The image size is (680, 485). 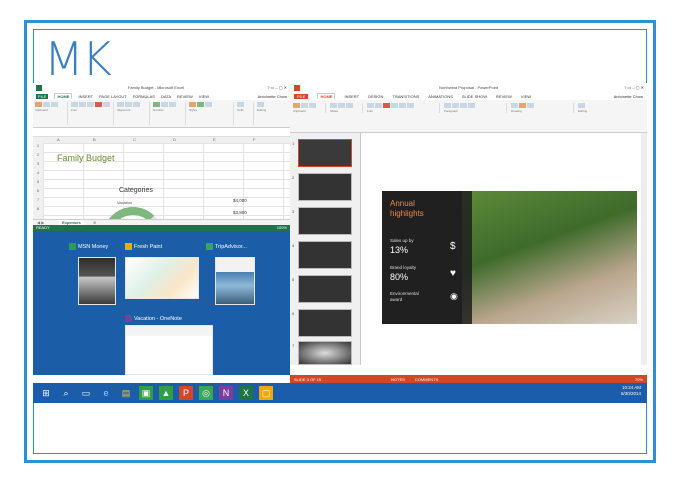 What do you see at coordinates (407, 208) in the screenshot?
I see `slide-title: Annual highlights` at bounding box center [407, 208].